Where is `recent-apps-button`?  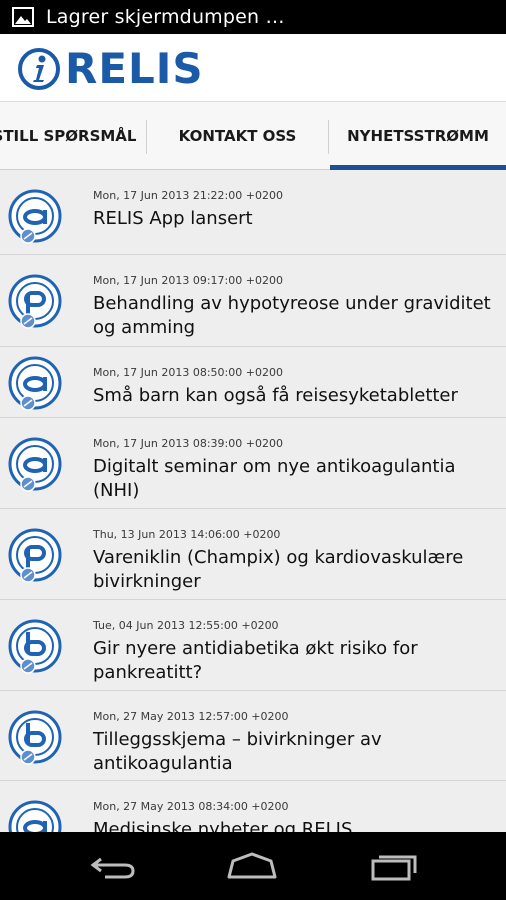
recent-apps-button is located at coordinates (394, 866).